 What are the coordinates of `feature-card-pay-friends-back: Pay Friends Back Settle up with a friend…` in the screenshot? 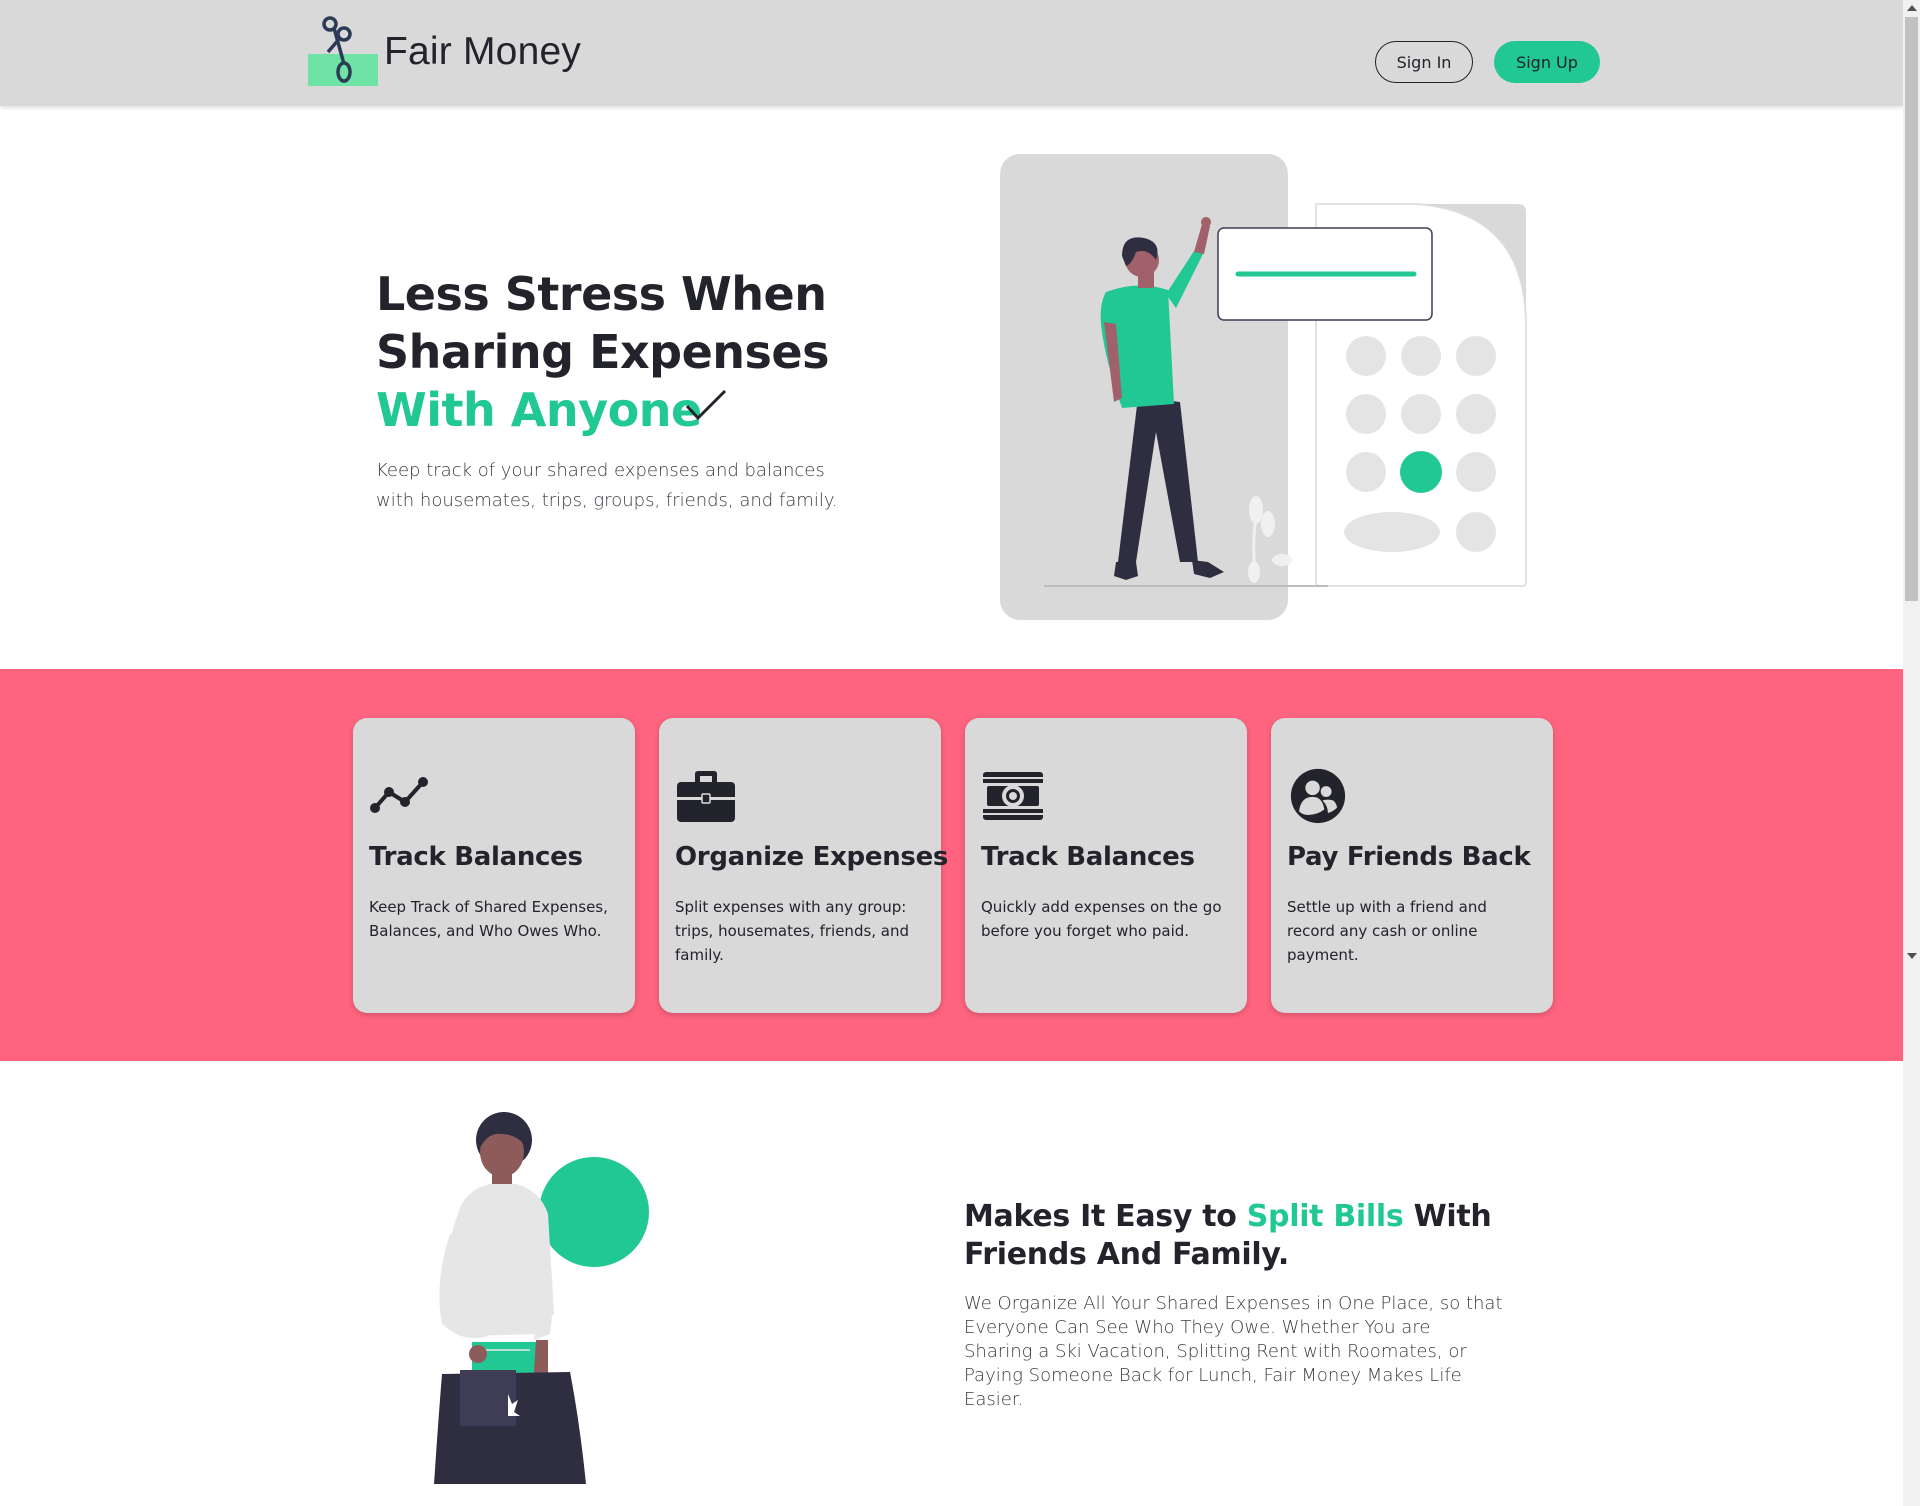 It's located at (1412, 865).